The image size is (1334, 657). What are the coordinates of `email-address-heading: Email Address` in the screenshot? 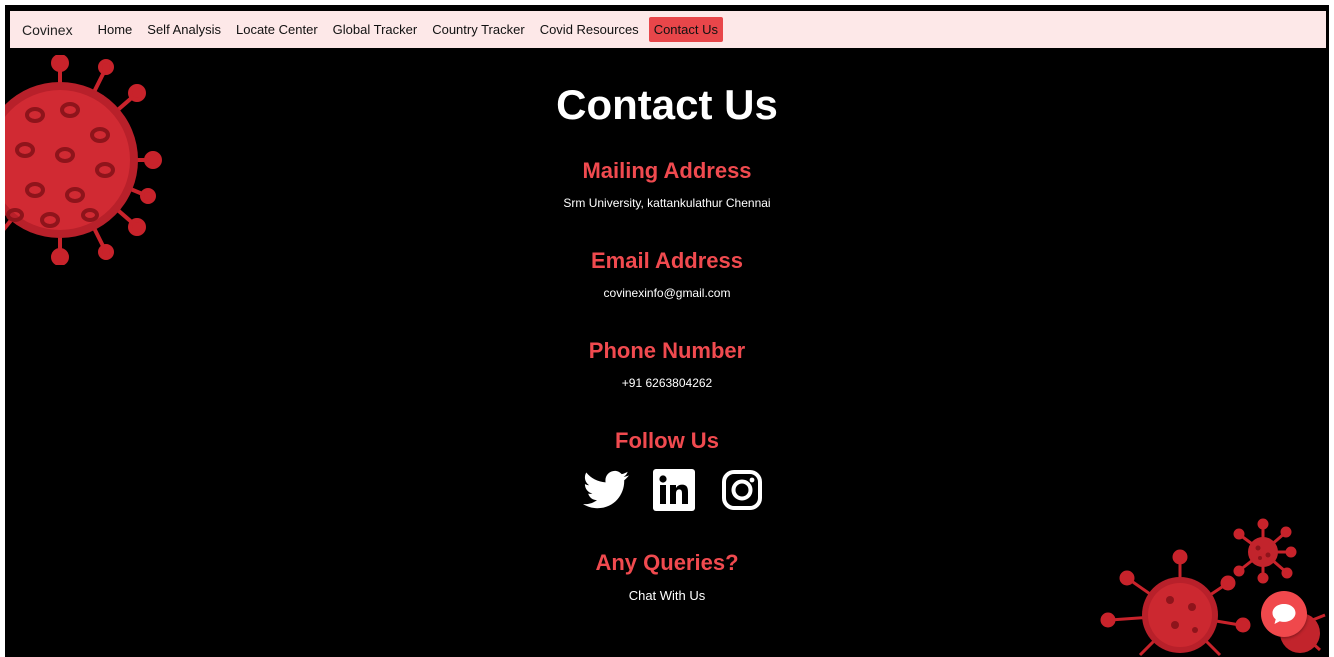 It's located at (667, 260).